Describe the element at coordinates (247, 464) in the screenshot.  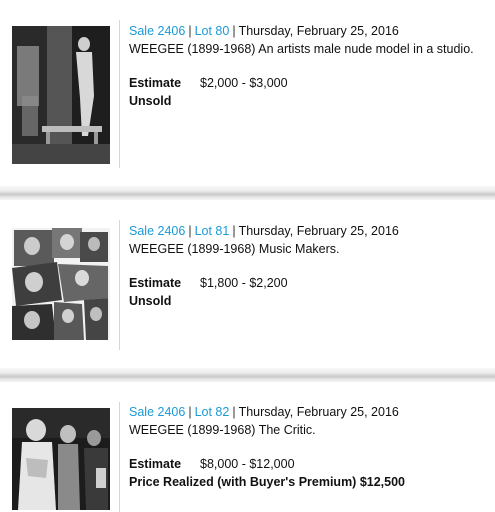
I see `estimate-value: $8,000 - $12,000` at that location.